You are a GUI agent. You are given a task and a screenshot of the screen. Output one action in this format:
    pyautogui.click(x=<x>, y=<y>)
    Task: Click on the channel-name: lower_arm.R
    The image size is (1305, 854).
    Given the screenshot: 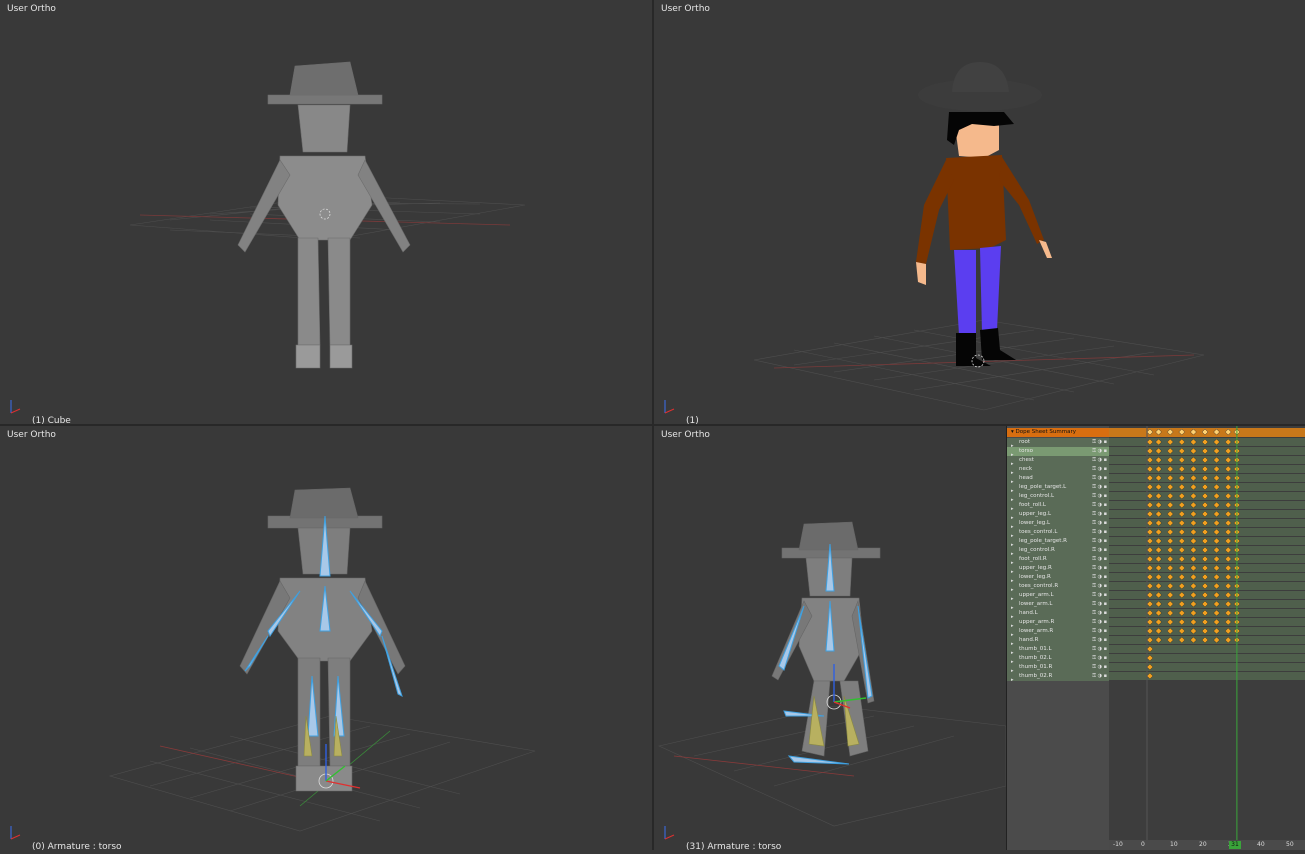 What is the action you would take?
    pyautogui.click(x=1036, y=631)
    